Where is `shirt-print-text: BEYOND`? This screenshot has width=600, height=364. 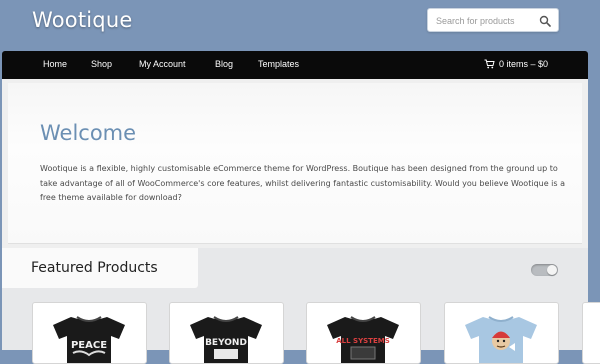 shirt-print-text: BEYOND is located at coordinates (226, 343).